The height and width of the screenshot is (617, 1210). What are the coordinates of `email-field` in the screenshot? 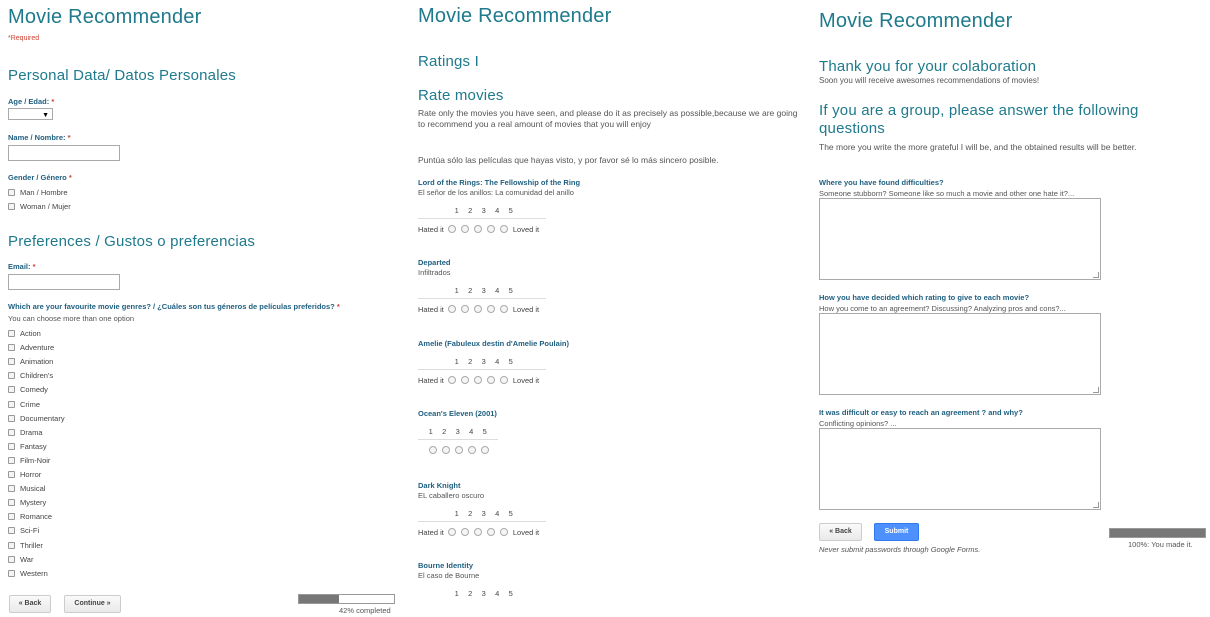 It's located at (64, 282).